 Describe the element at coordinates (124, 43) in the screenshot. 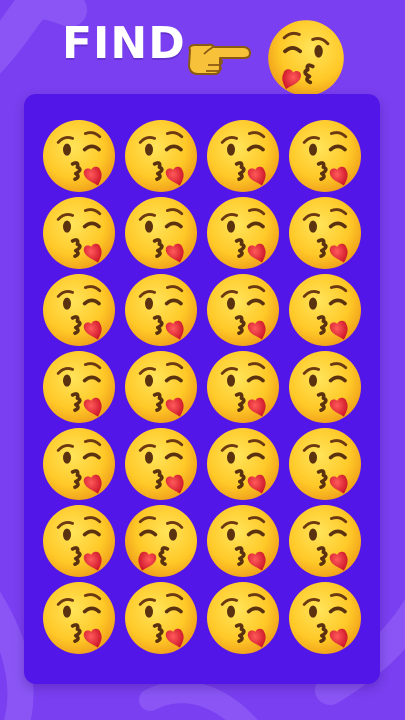

I see `find-title: FIND` at that location.